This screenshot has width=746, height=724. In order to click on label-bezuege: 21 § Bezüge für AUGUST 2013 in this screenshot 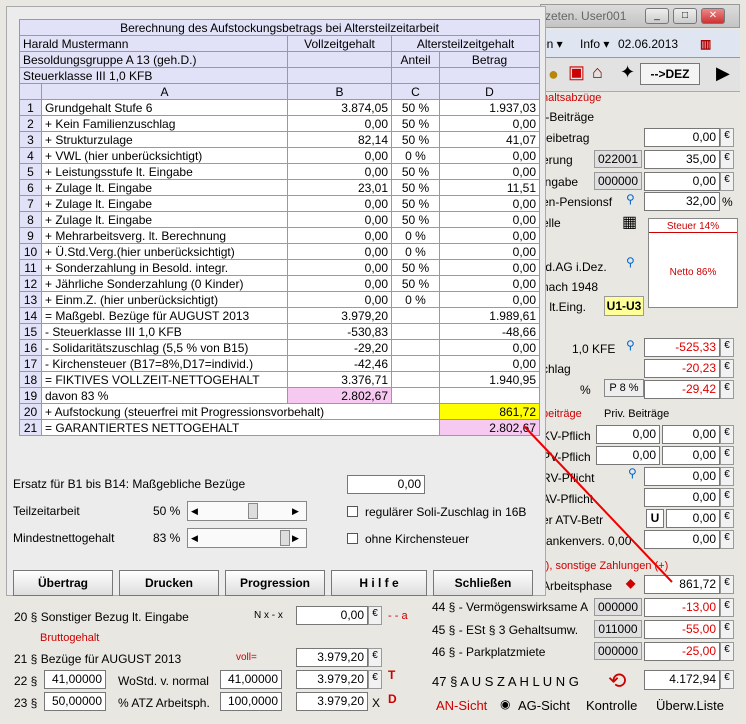, I will do `click(98, 659)`.